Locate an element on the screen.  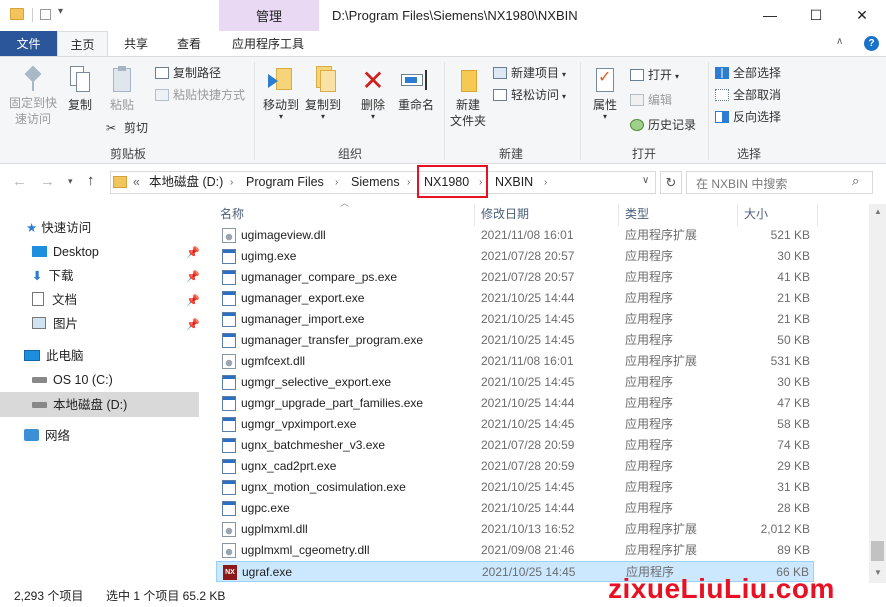
file-name: ugmgr_upgrade_part_families.exe is located at coordinates (332, 403).